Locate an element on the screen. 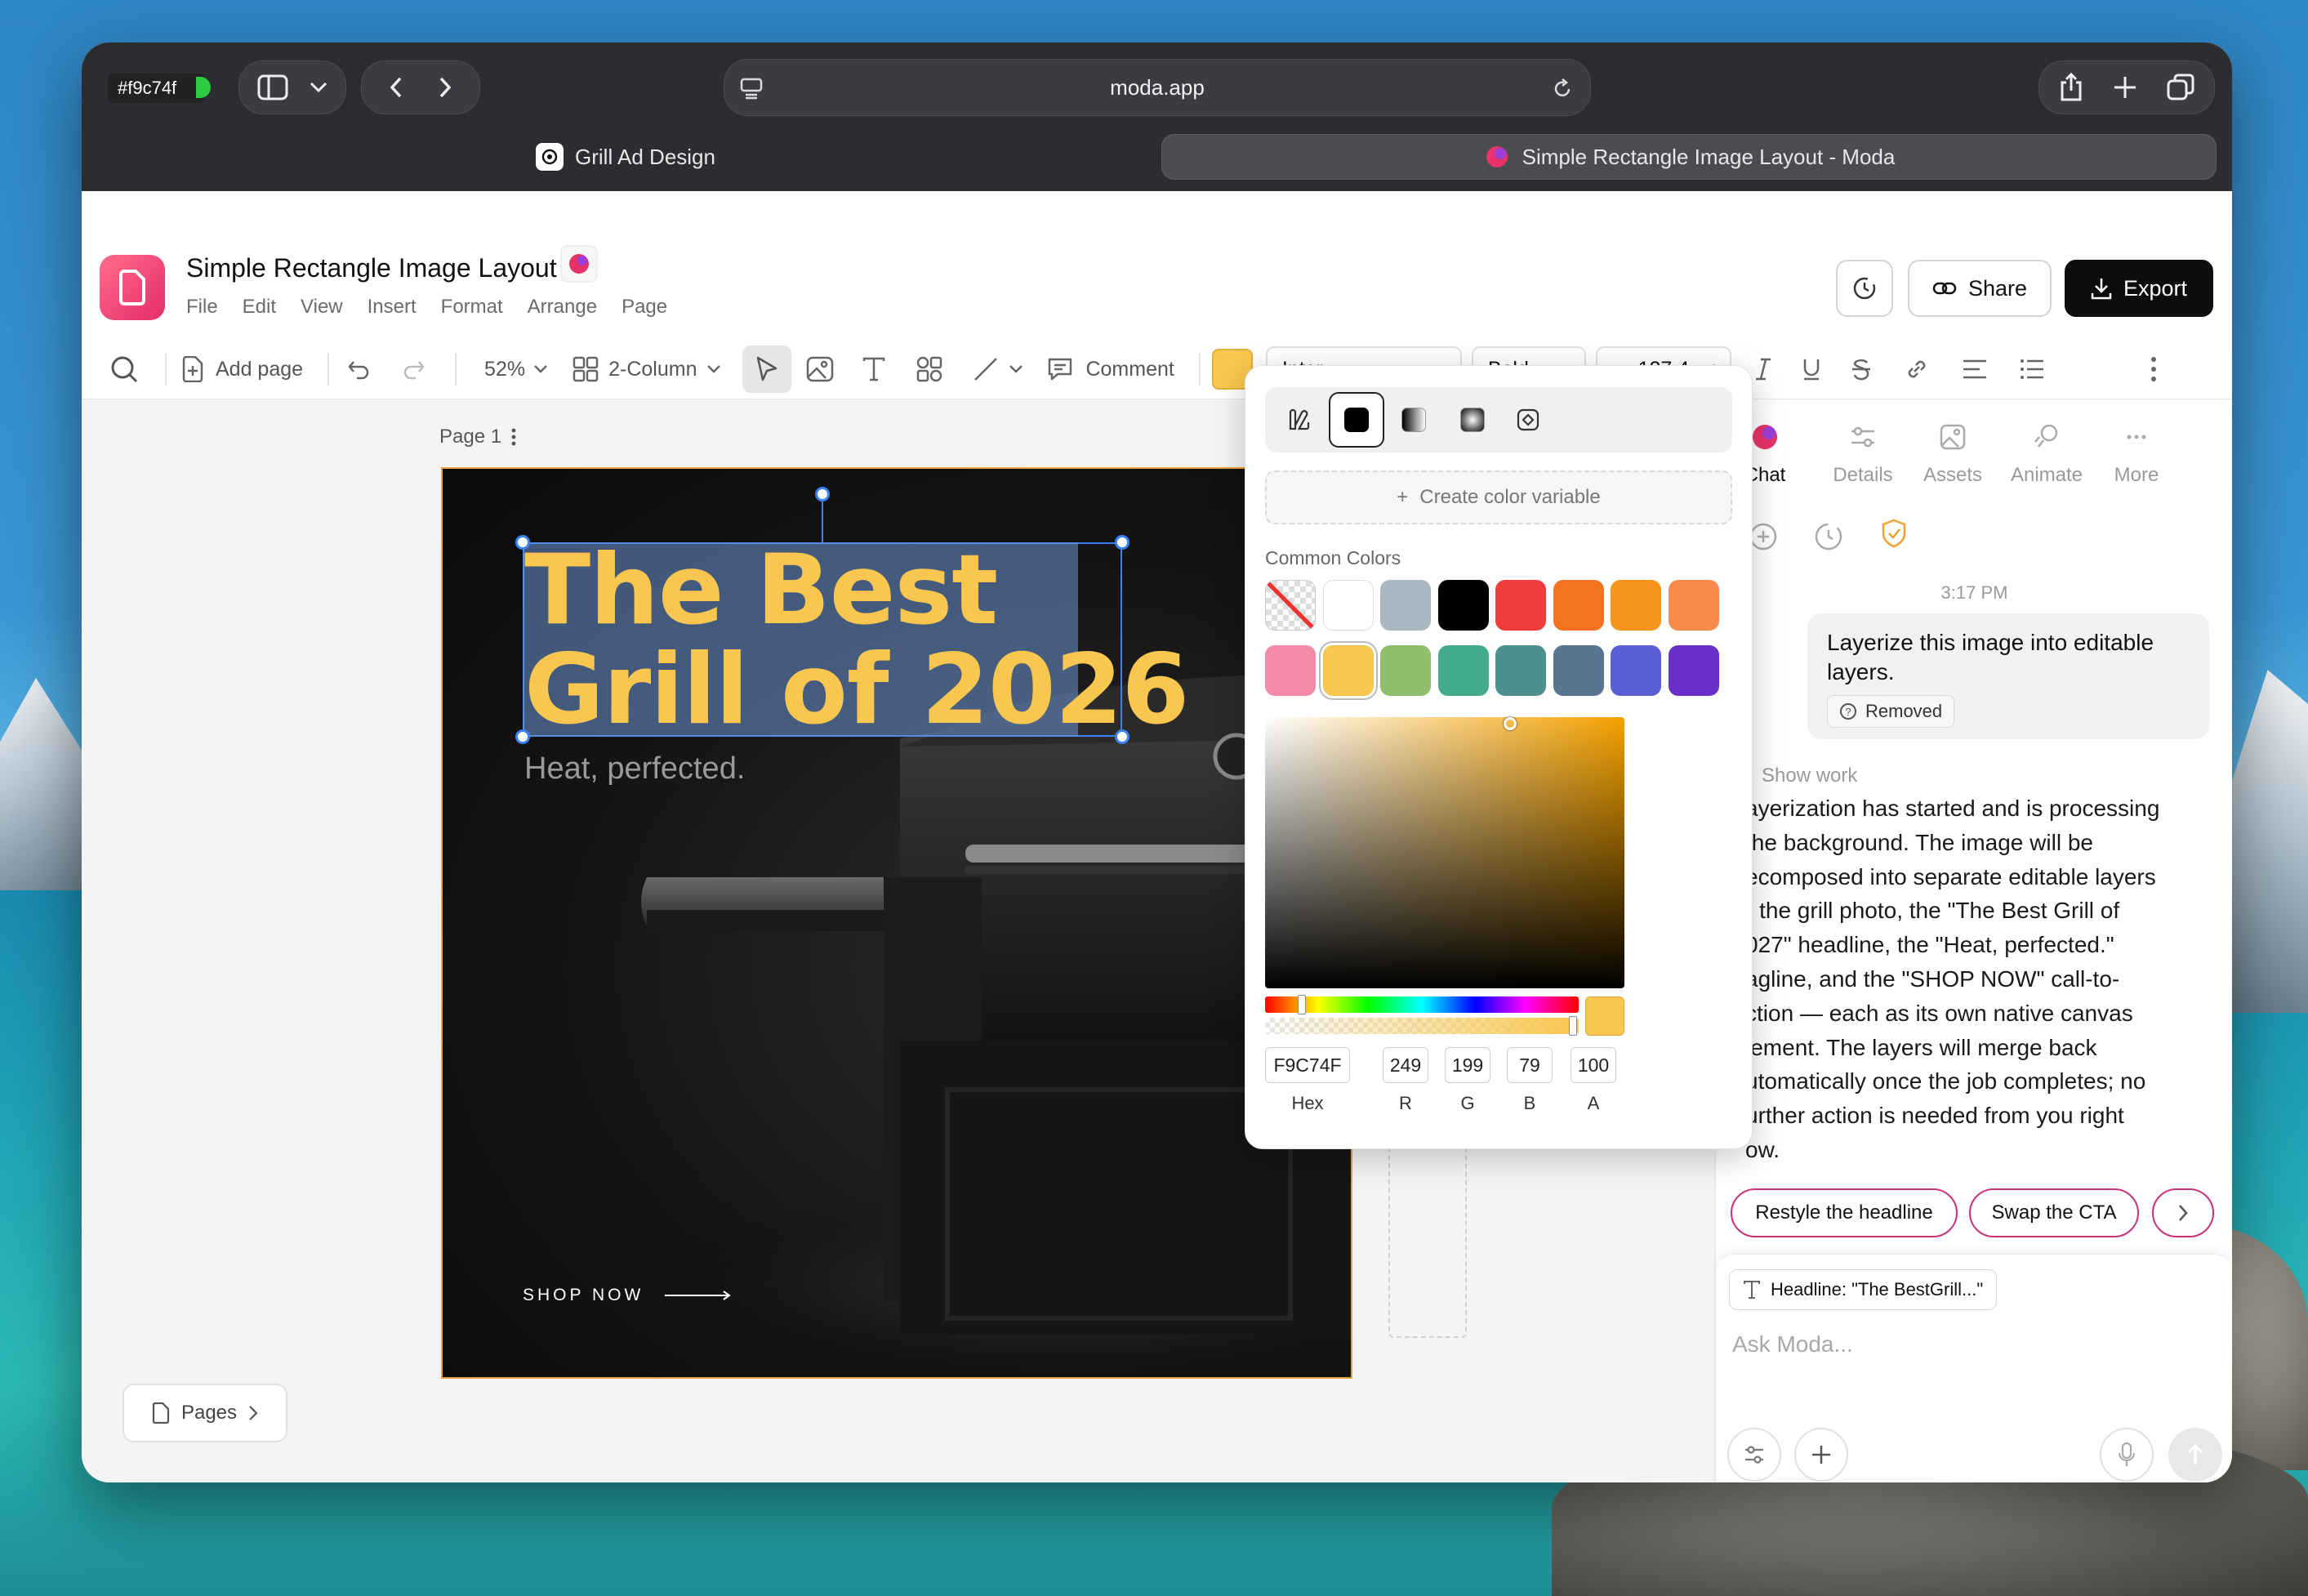 This screenshot has height=1596, width=2308. new-tab-icon is located at coordinates (2125, 87).